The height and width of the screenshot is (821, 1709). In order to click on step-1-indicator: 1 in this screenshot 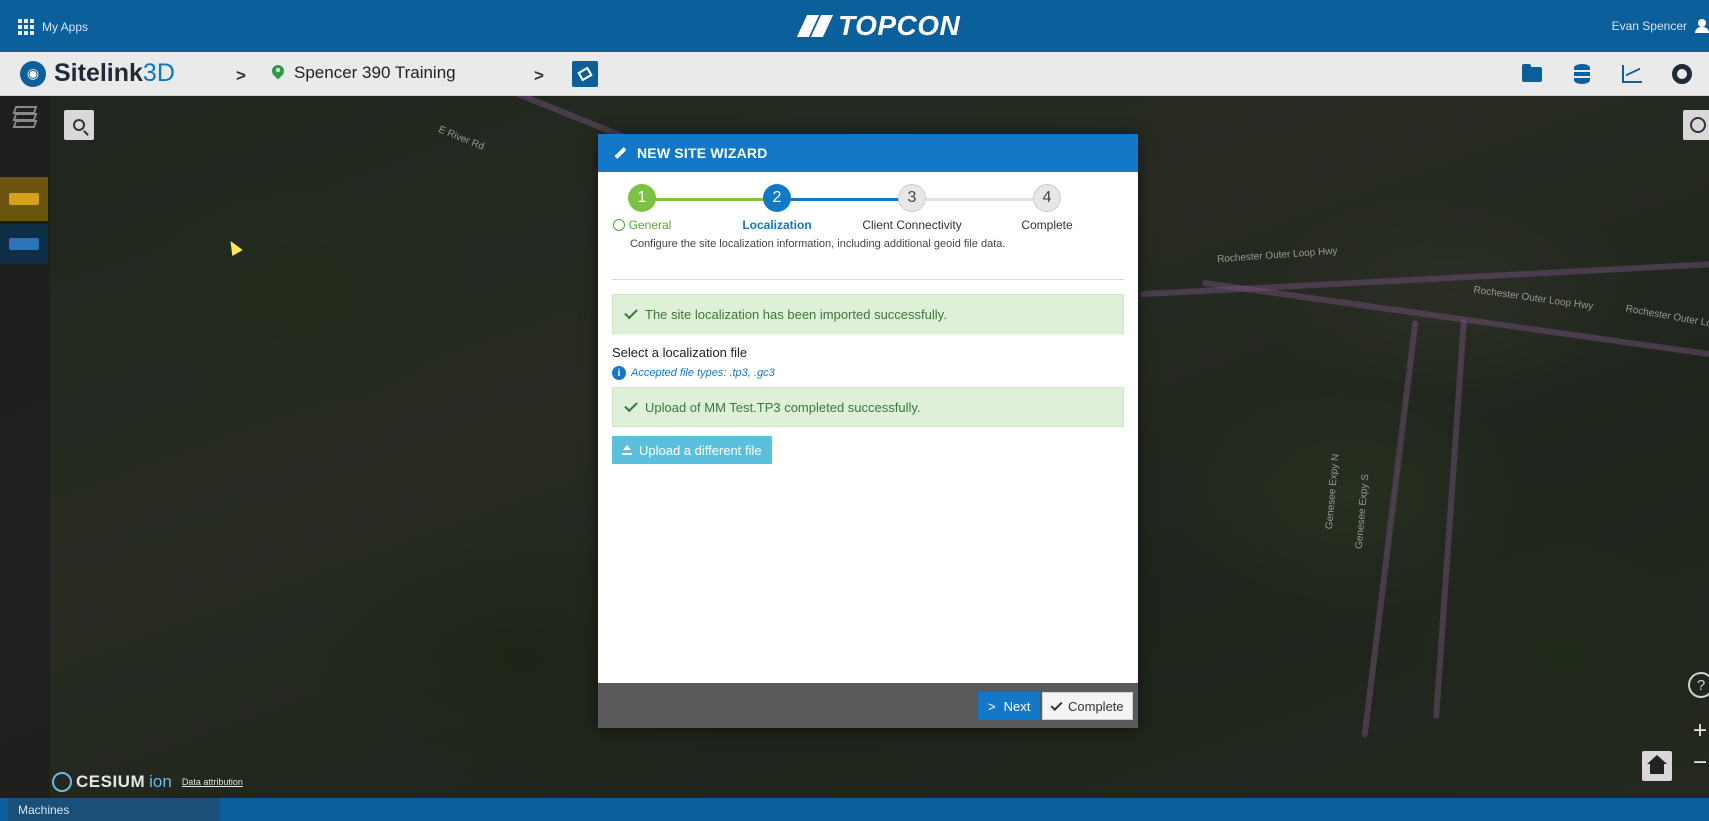, I will do `click(642, 198)`.